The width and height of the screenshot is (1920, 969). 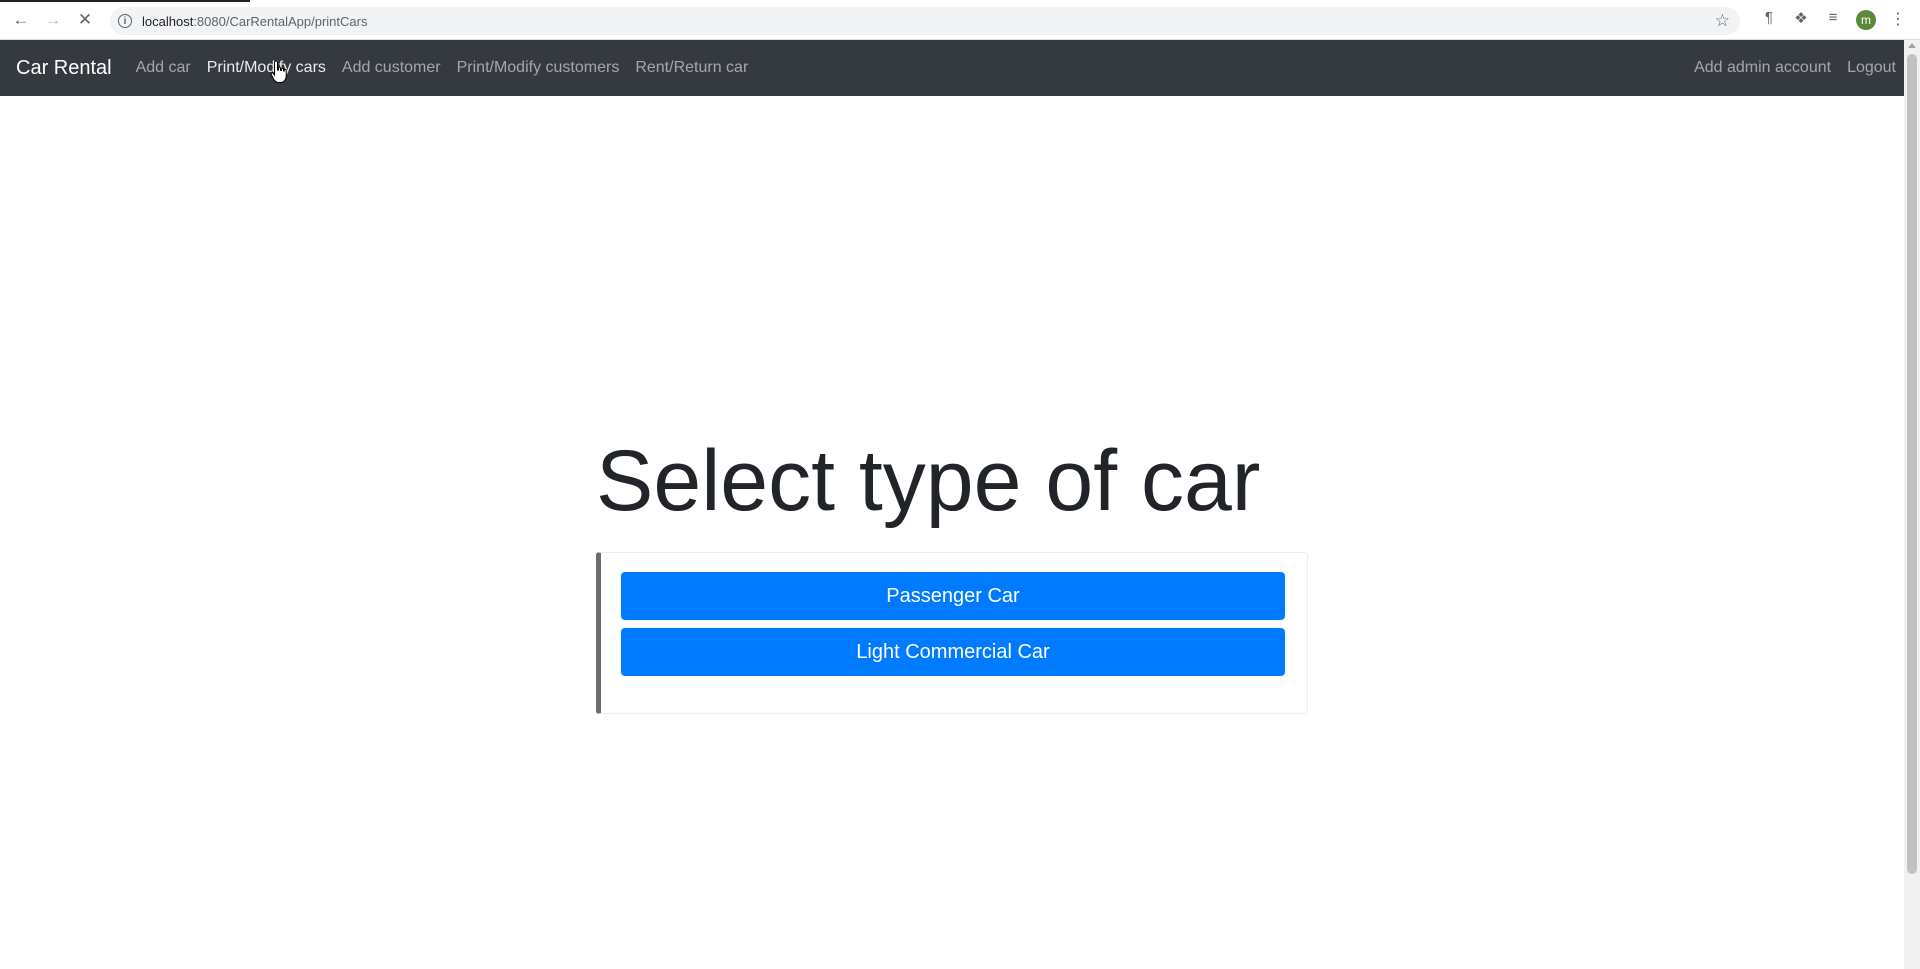 I want to click on menu-kebab-icon: ⋮, so click(x=1898, y=19).